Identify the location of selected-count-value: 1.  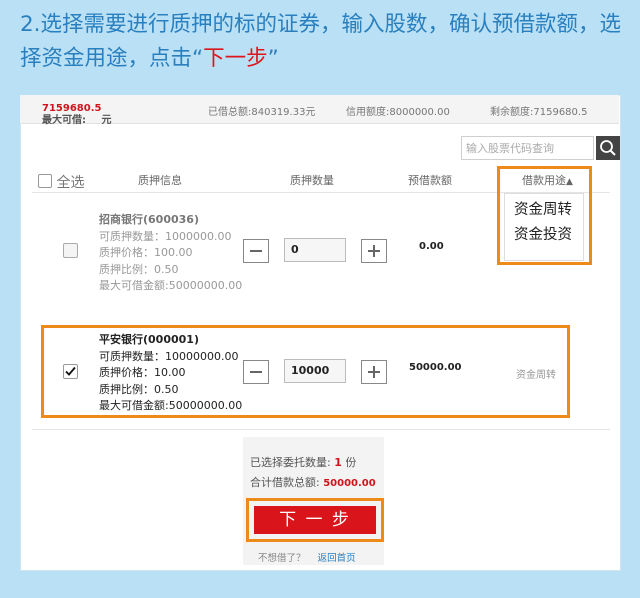
(338, 462).